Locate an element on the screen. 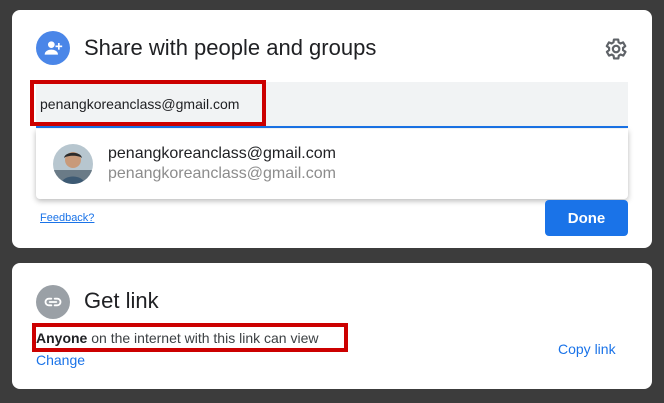  feedback-link: Feedback? is located at coordinates (67, 218).